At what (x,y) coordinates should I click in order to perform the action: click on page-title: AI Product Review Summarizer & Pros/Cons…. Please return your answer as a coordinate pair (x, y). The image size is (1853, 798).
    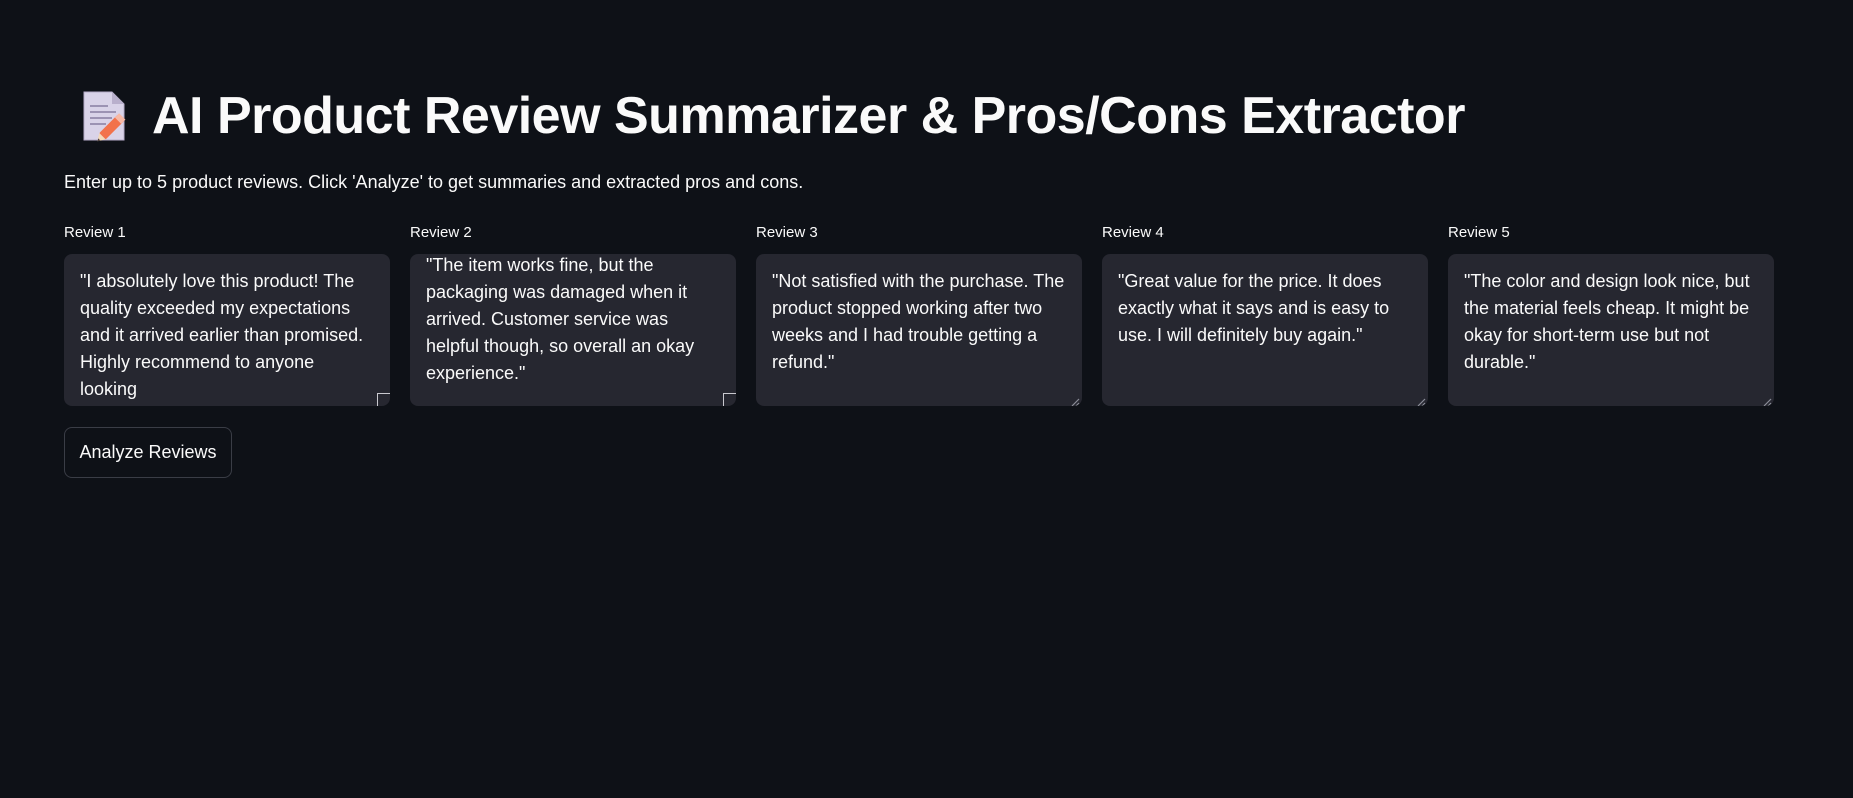
    Looking at the image, I should click on (808, 116).